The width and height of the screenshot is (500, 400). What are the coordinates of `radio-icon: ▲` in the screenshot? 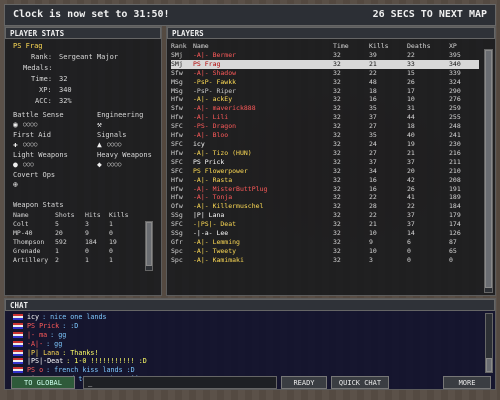 It's located at (99, 144).